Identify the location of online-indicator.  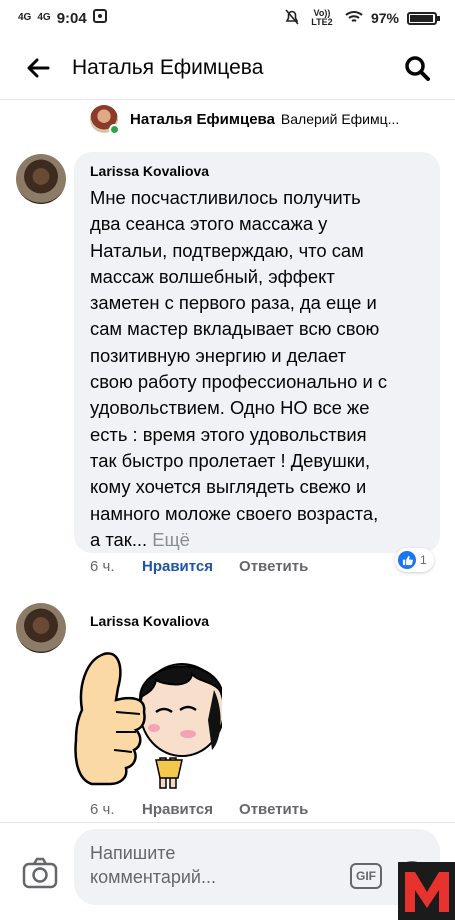
(114, 129).